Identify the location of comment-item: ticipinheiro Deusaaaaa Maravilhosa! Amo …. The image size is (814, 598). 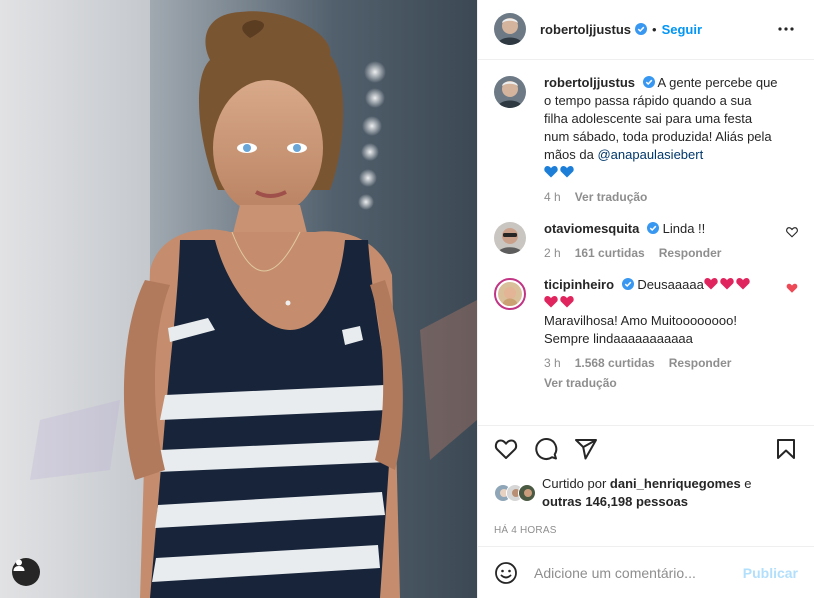
(646, 333).